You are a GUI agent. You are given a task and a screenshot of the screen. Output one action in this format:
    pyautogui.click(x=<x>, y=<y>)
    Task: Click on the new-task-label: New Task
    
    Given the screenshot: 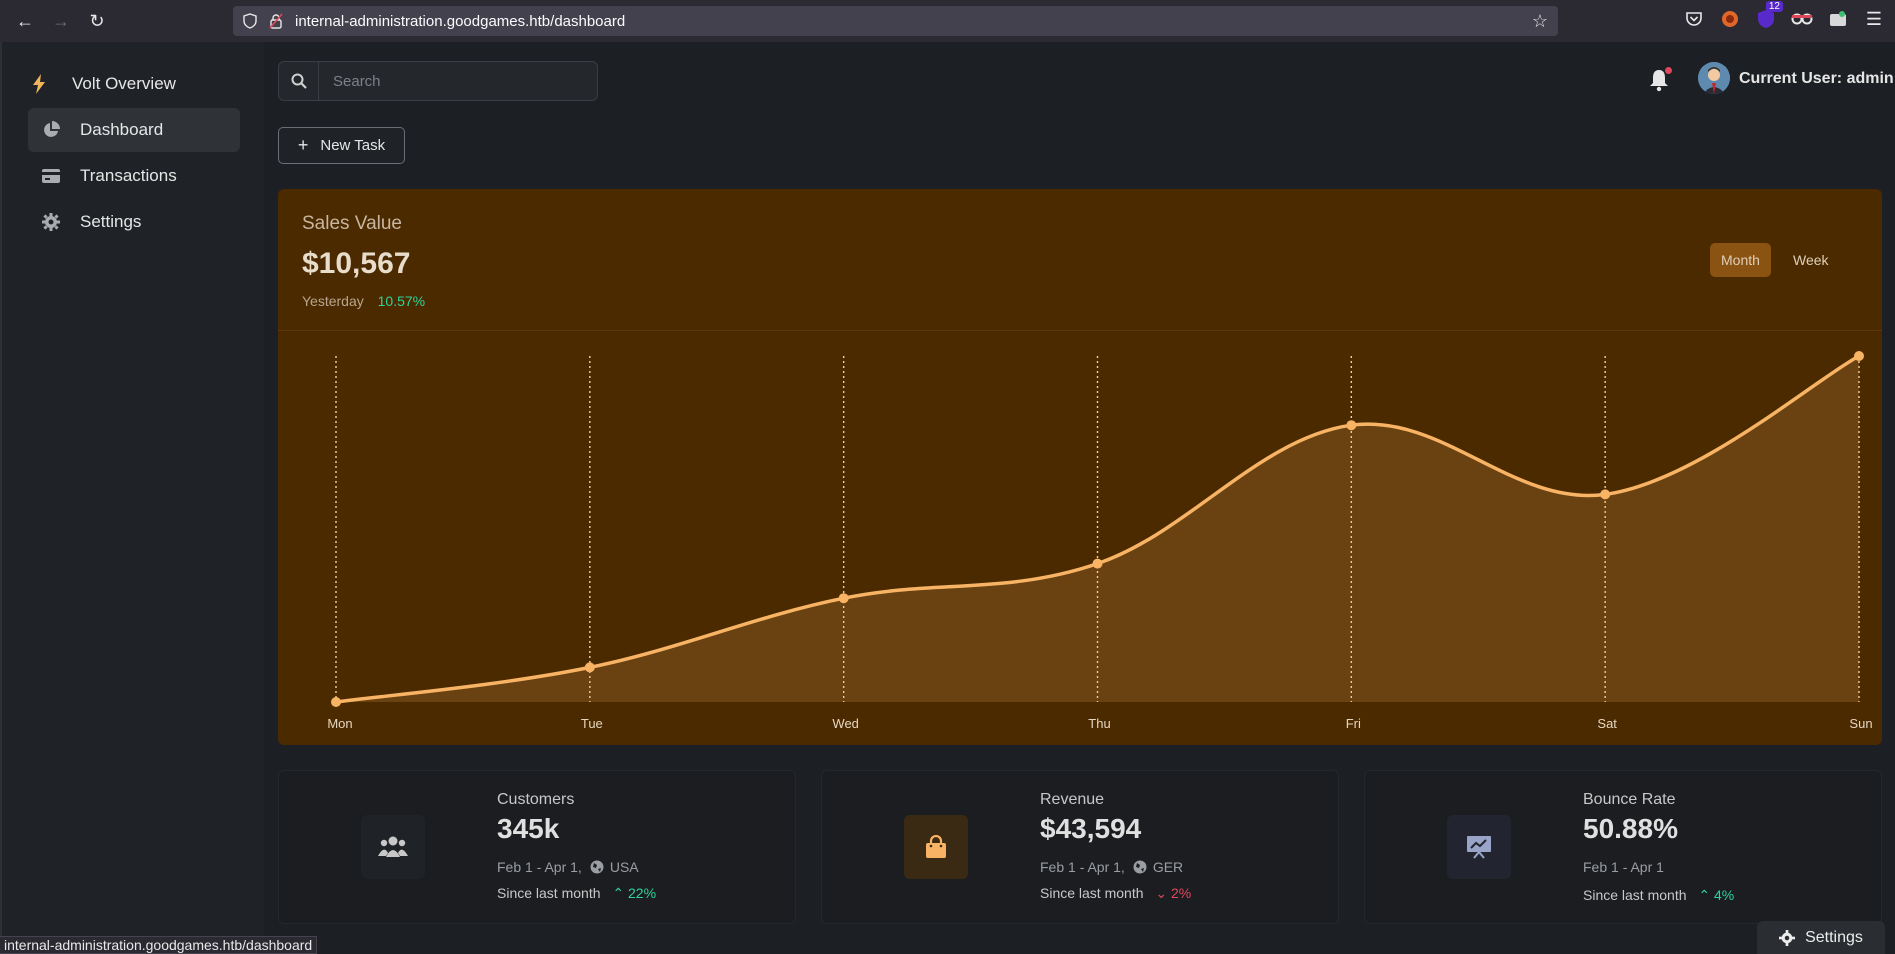 What is the action you would take?
    pyautogui.click(x=353, y=145)
    